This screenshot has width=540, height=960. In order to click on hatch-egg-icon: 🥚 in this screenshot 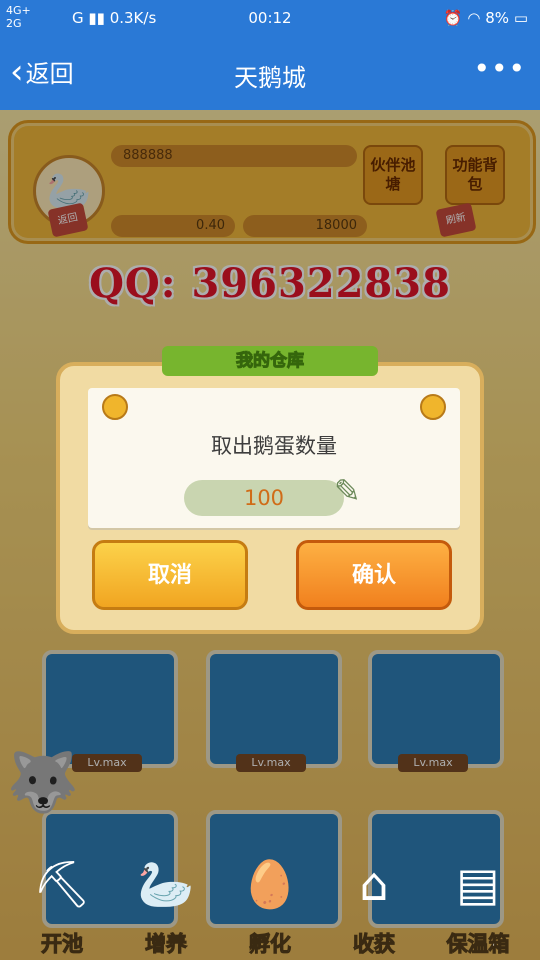, I will do `click(270, 884)`.